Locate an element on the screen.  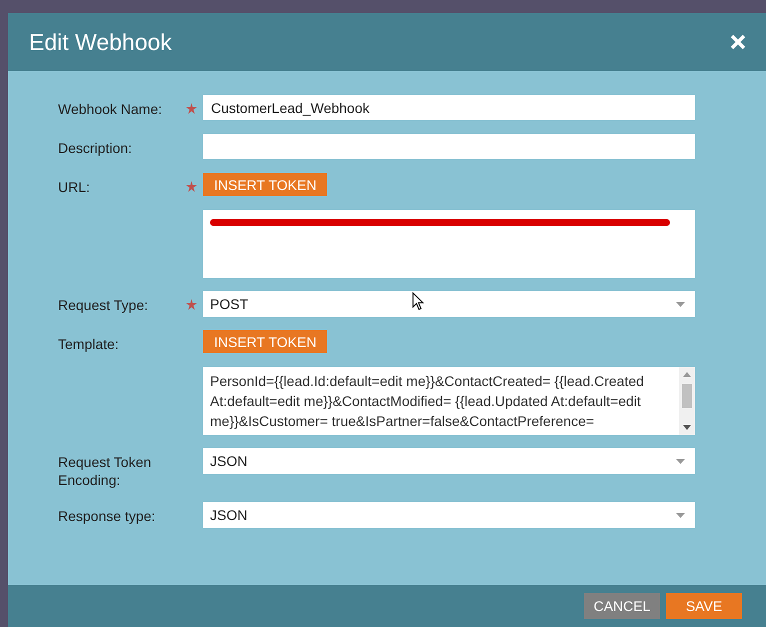
field-label: URL: is located at coordinates (74, 187).